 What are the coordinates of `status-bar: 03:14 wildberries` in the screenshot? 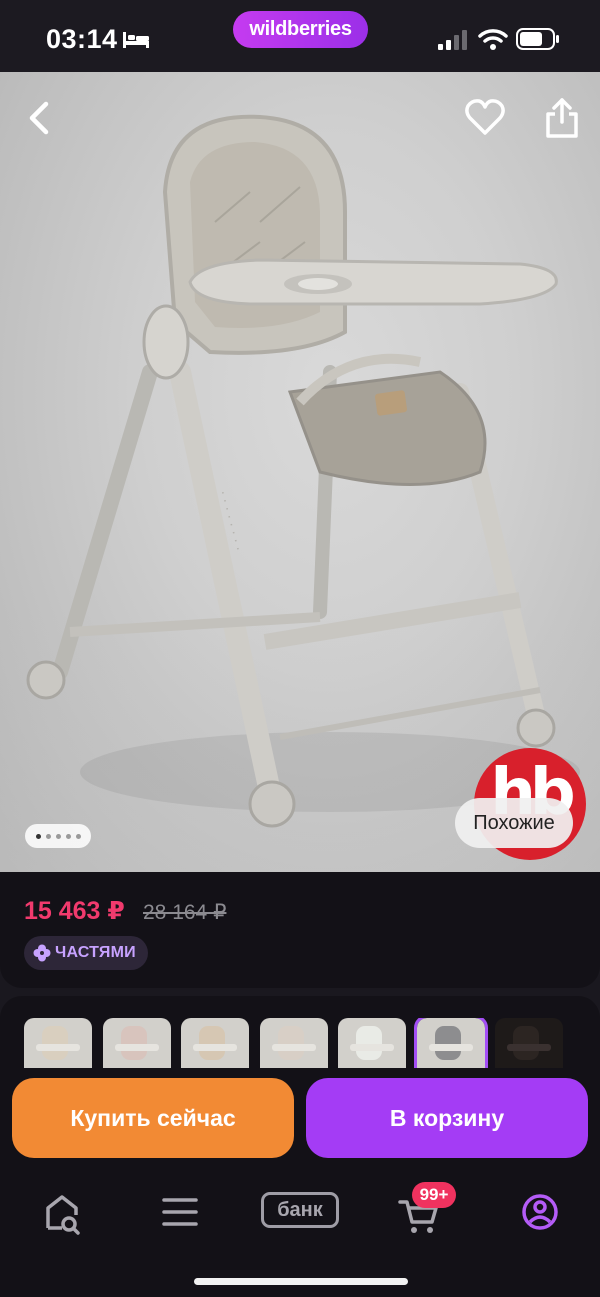 It's located at (300, 36).